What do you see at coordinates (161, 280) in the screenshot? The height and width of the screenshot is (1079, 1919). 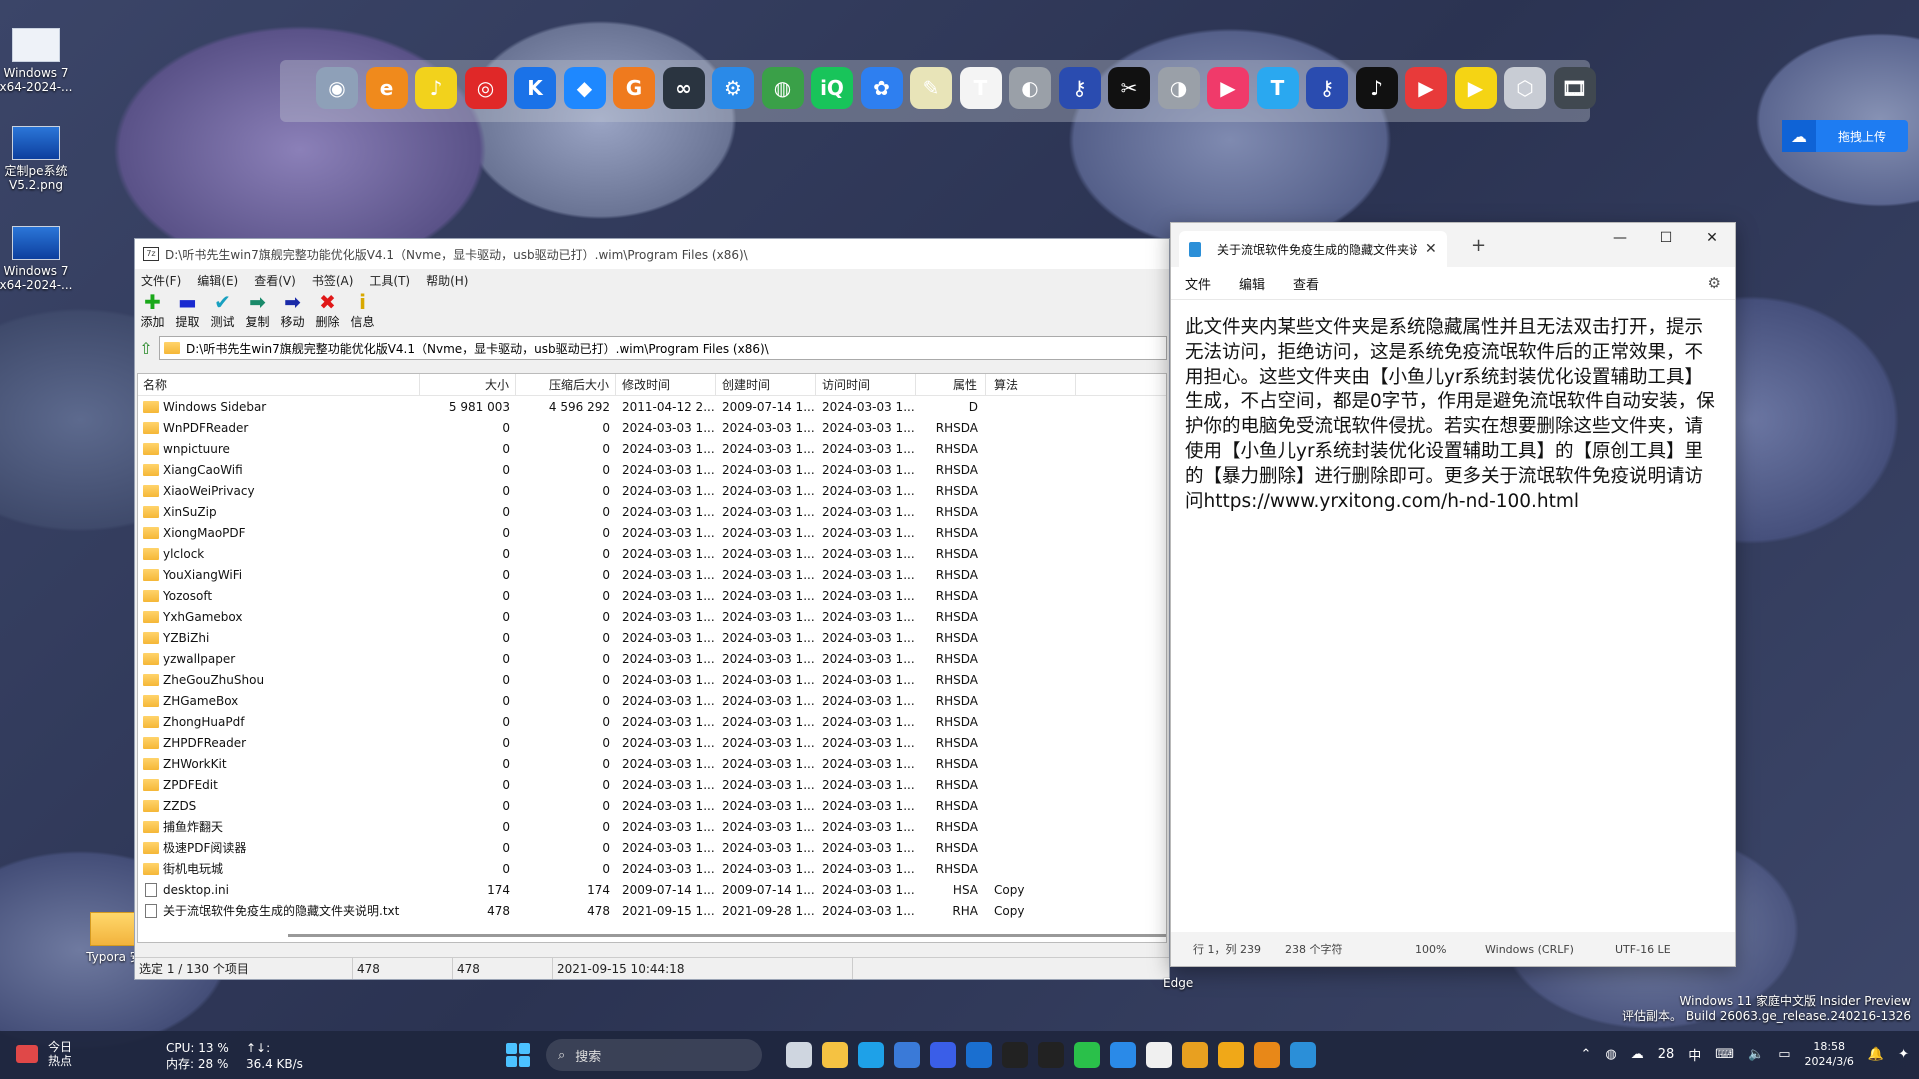 I see `menu-file: 文件(F)` at bounding box center [161, 280].